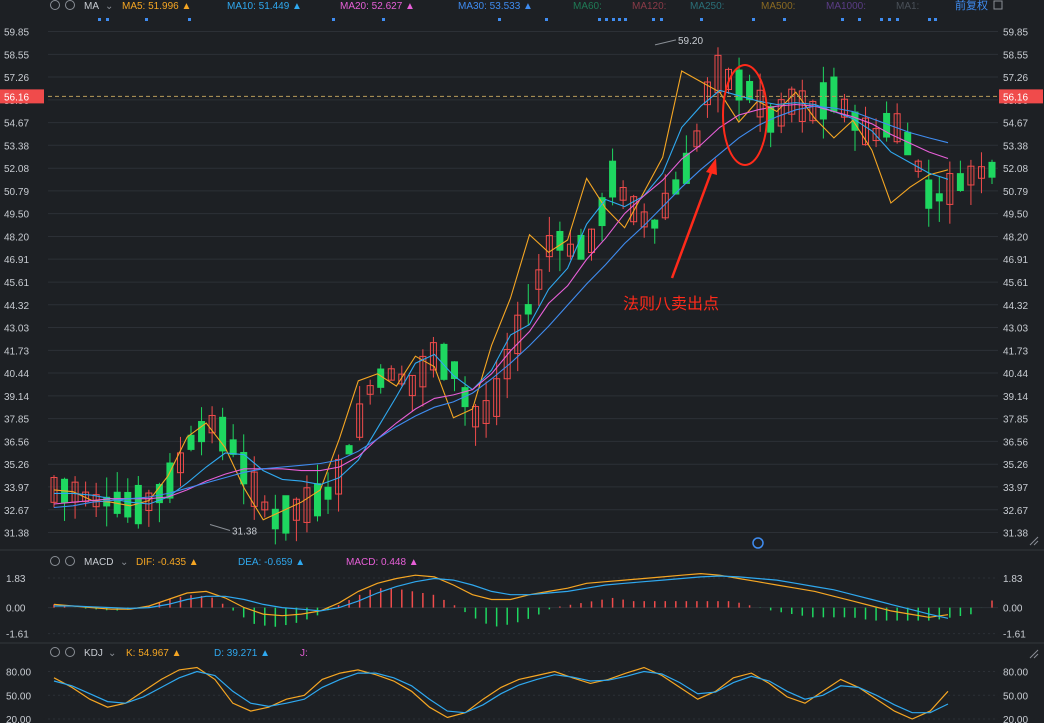 This screenshot has width=1044, height=723. Describe the element at coordinates (1014, 635) in the screenshot. I see `macd-tick-right: -1.61` at that location.